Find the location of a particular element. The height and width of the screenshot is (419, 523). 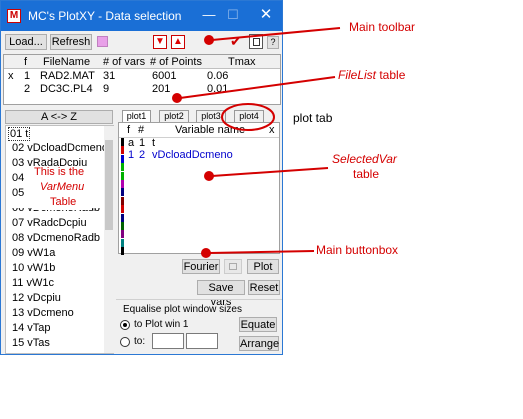

annotation-main-toolbar: Main toolbar is located at coordinates (382, 27).